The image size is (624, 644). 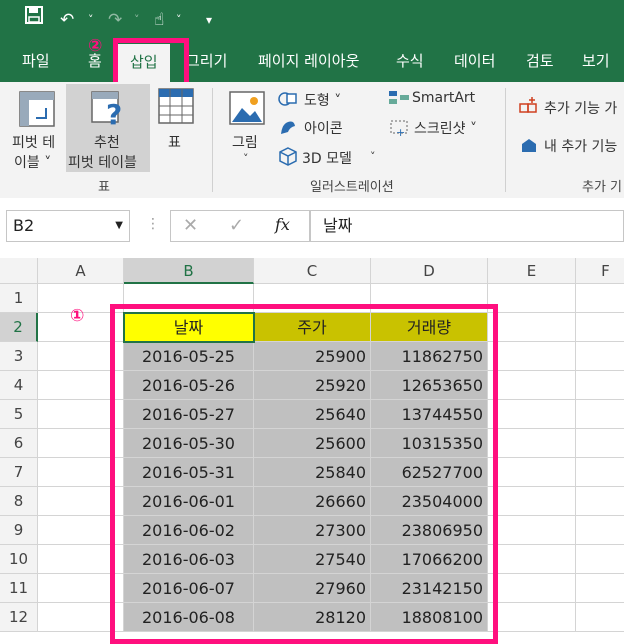 I want to click on tab-draw: 그리기, so click(x=206, y=61).